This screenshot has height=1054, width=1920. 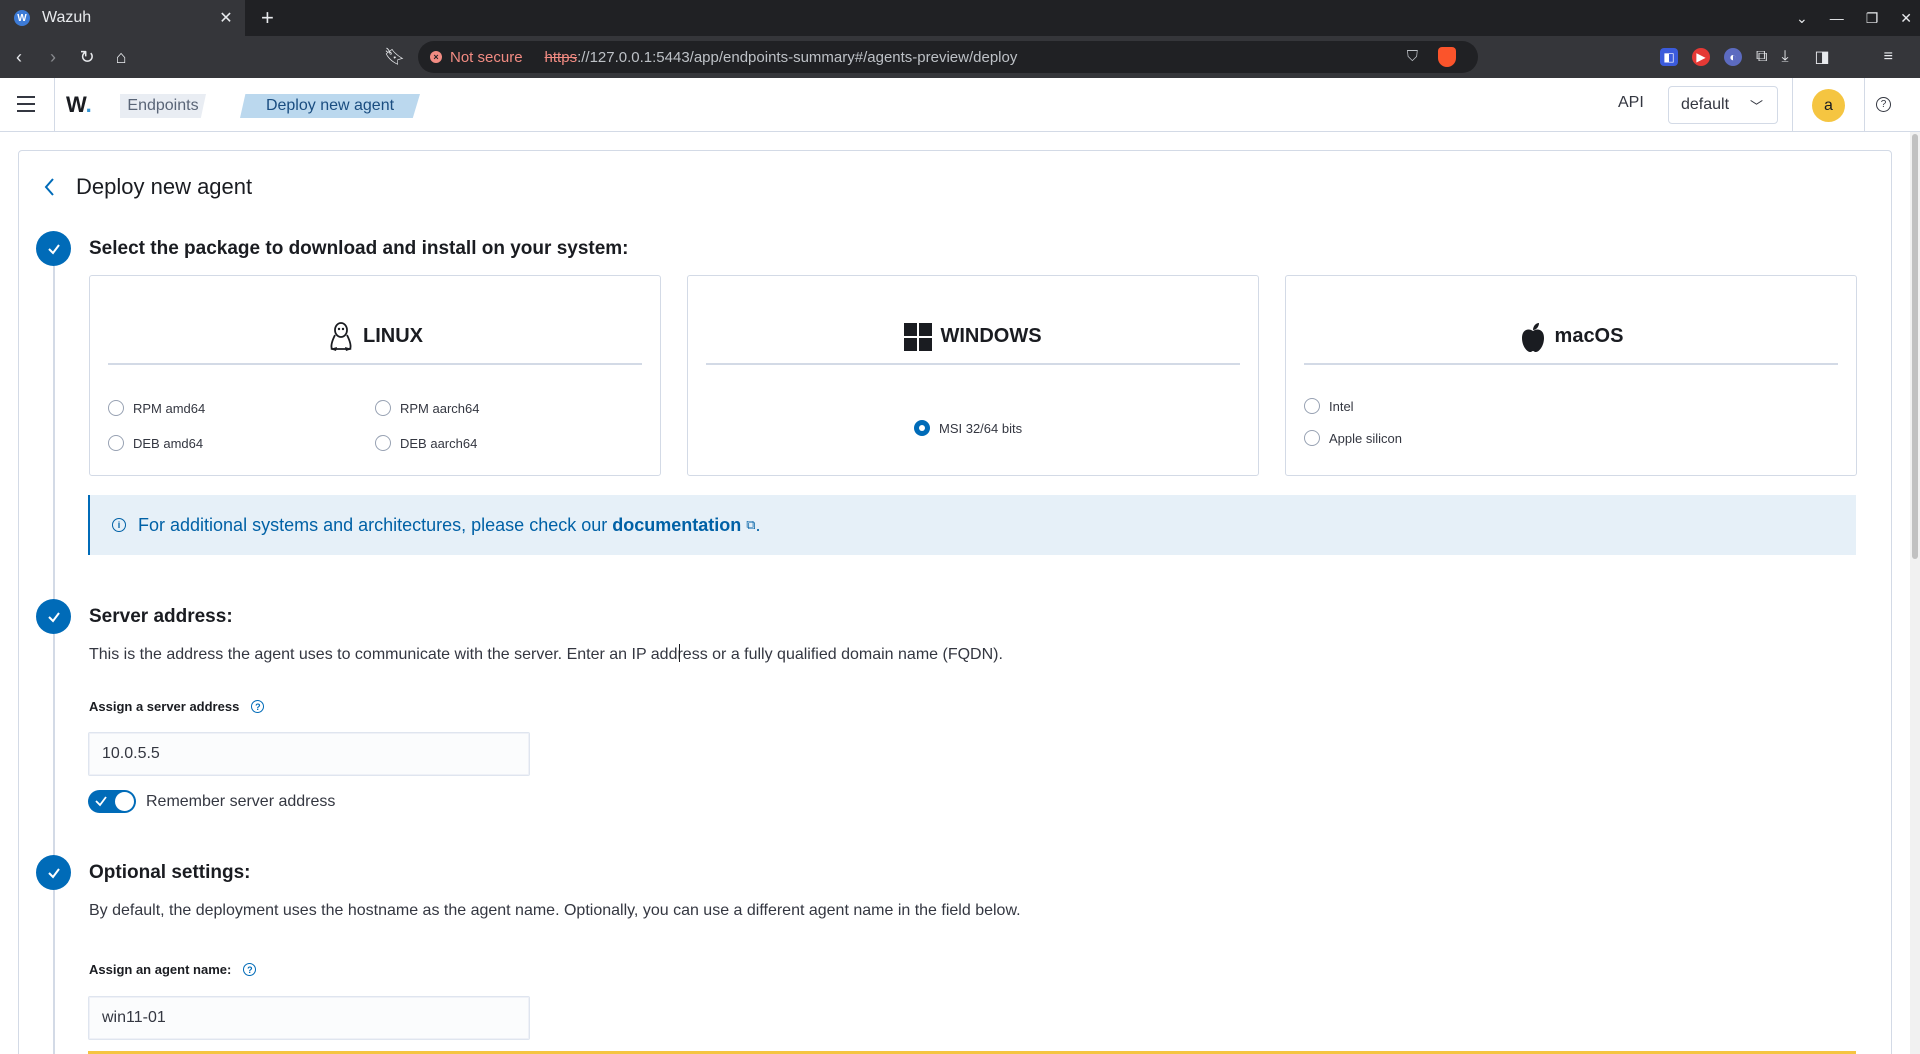 What do you see at coordinates (112, 801) in the screenshot?
I see `remember-server-toggle` at bounding box center [112, 801].